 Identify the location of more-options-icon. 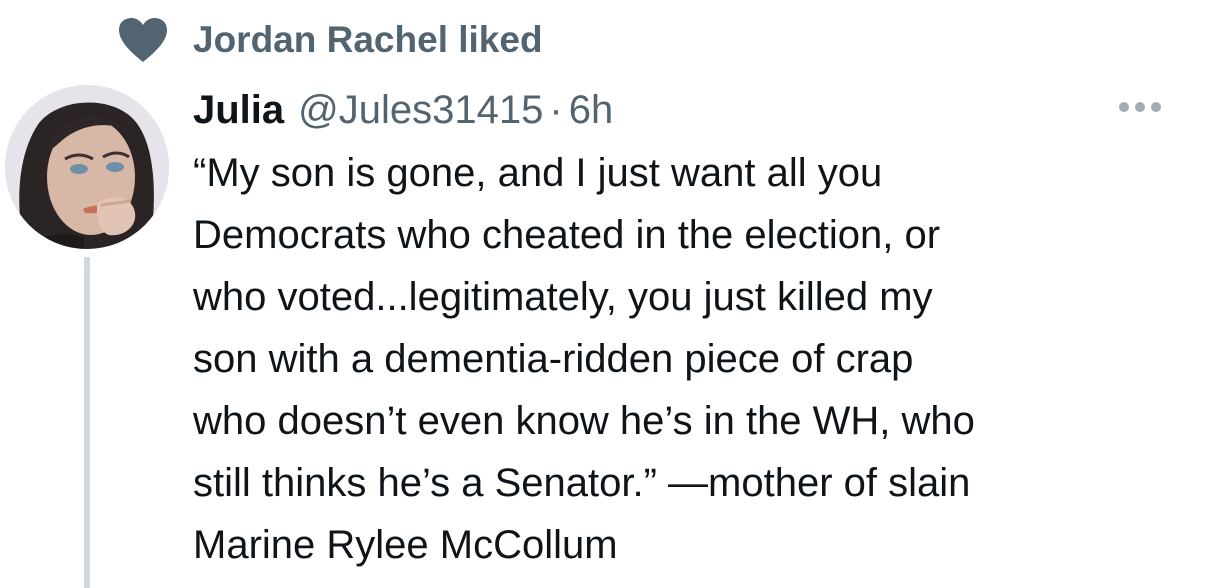
(1140, 107).